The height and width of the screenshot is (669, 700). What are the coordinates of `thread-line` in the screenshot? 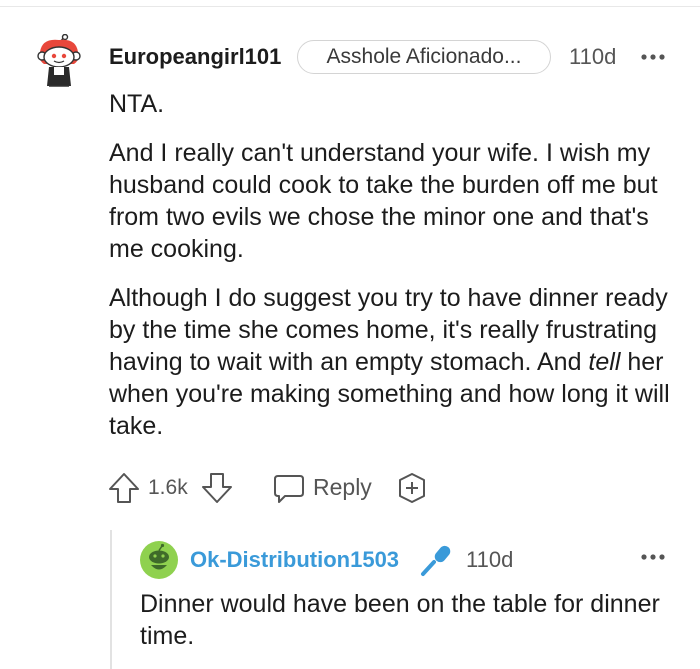 It's located at (111, 599).